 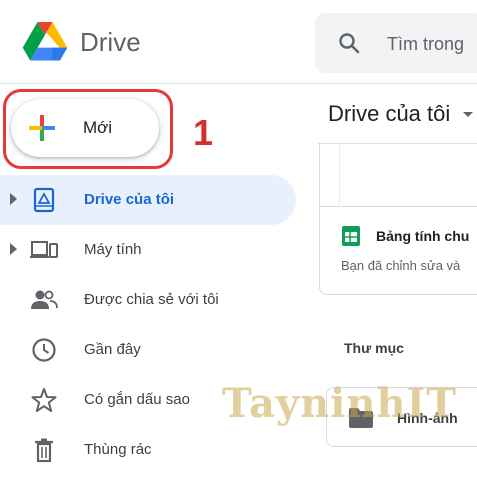 I want to click on plus-icon, so click(x=42, y=128).